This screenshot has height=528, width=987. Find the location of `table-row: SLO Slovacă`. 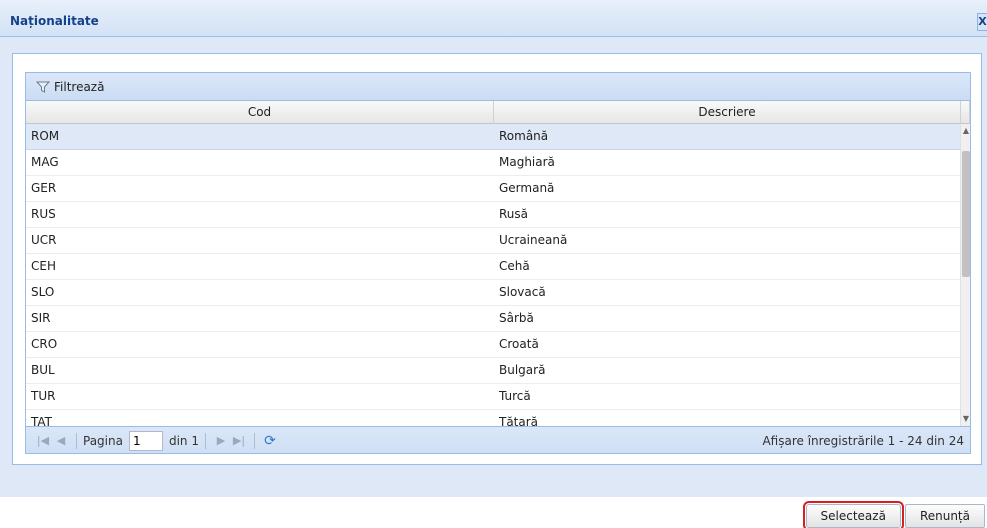

table-row: SLO Slovacă is located at coordinates (493, 293).